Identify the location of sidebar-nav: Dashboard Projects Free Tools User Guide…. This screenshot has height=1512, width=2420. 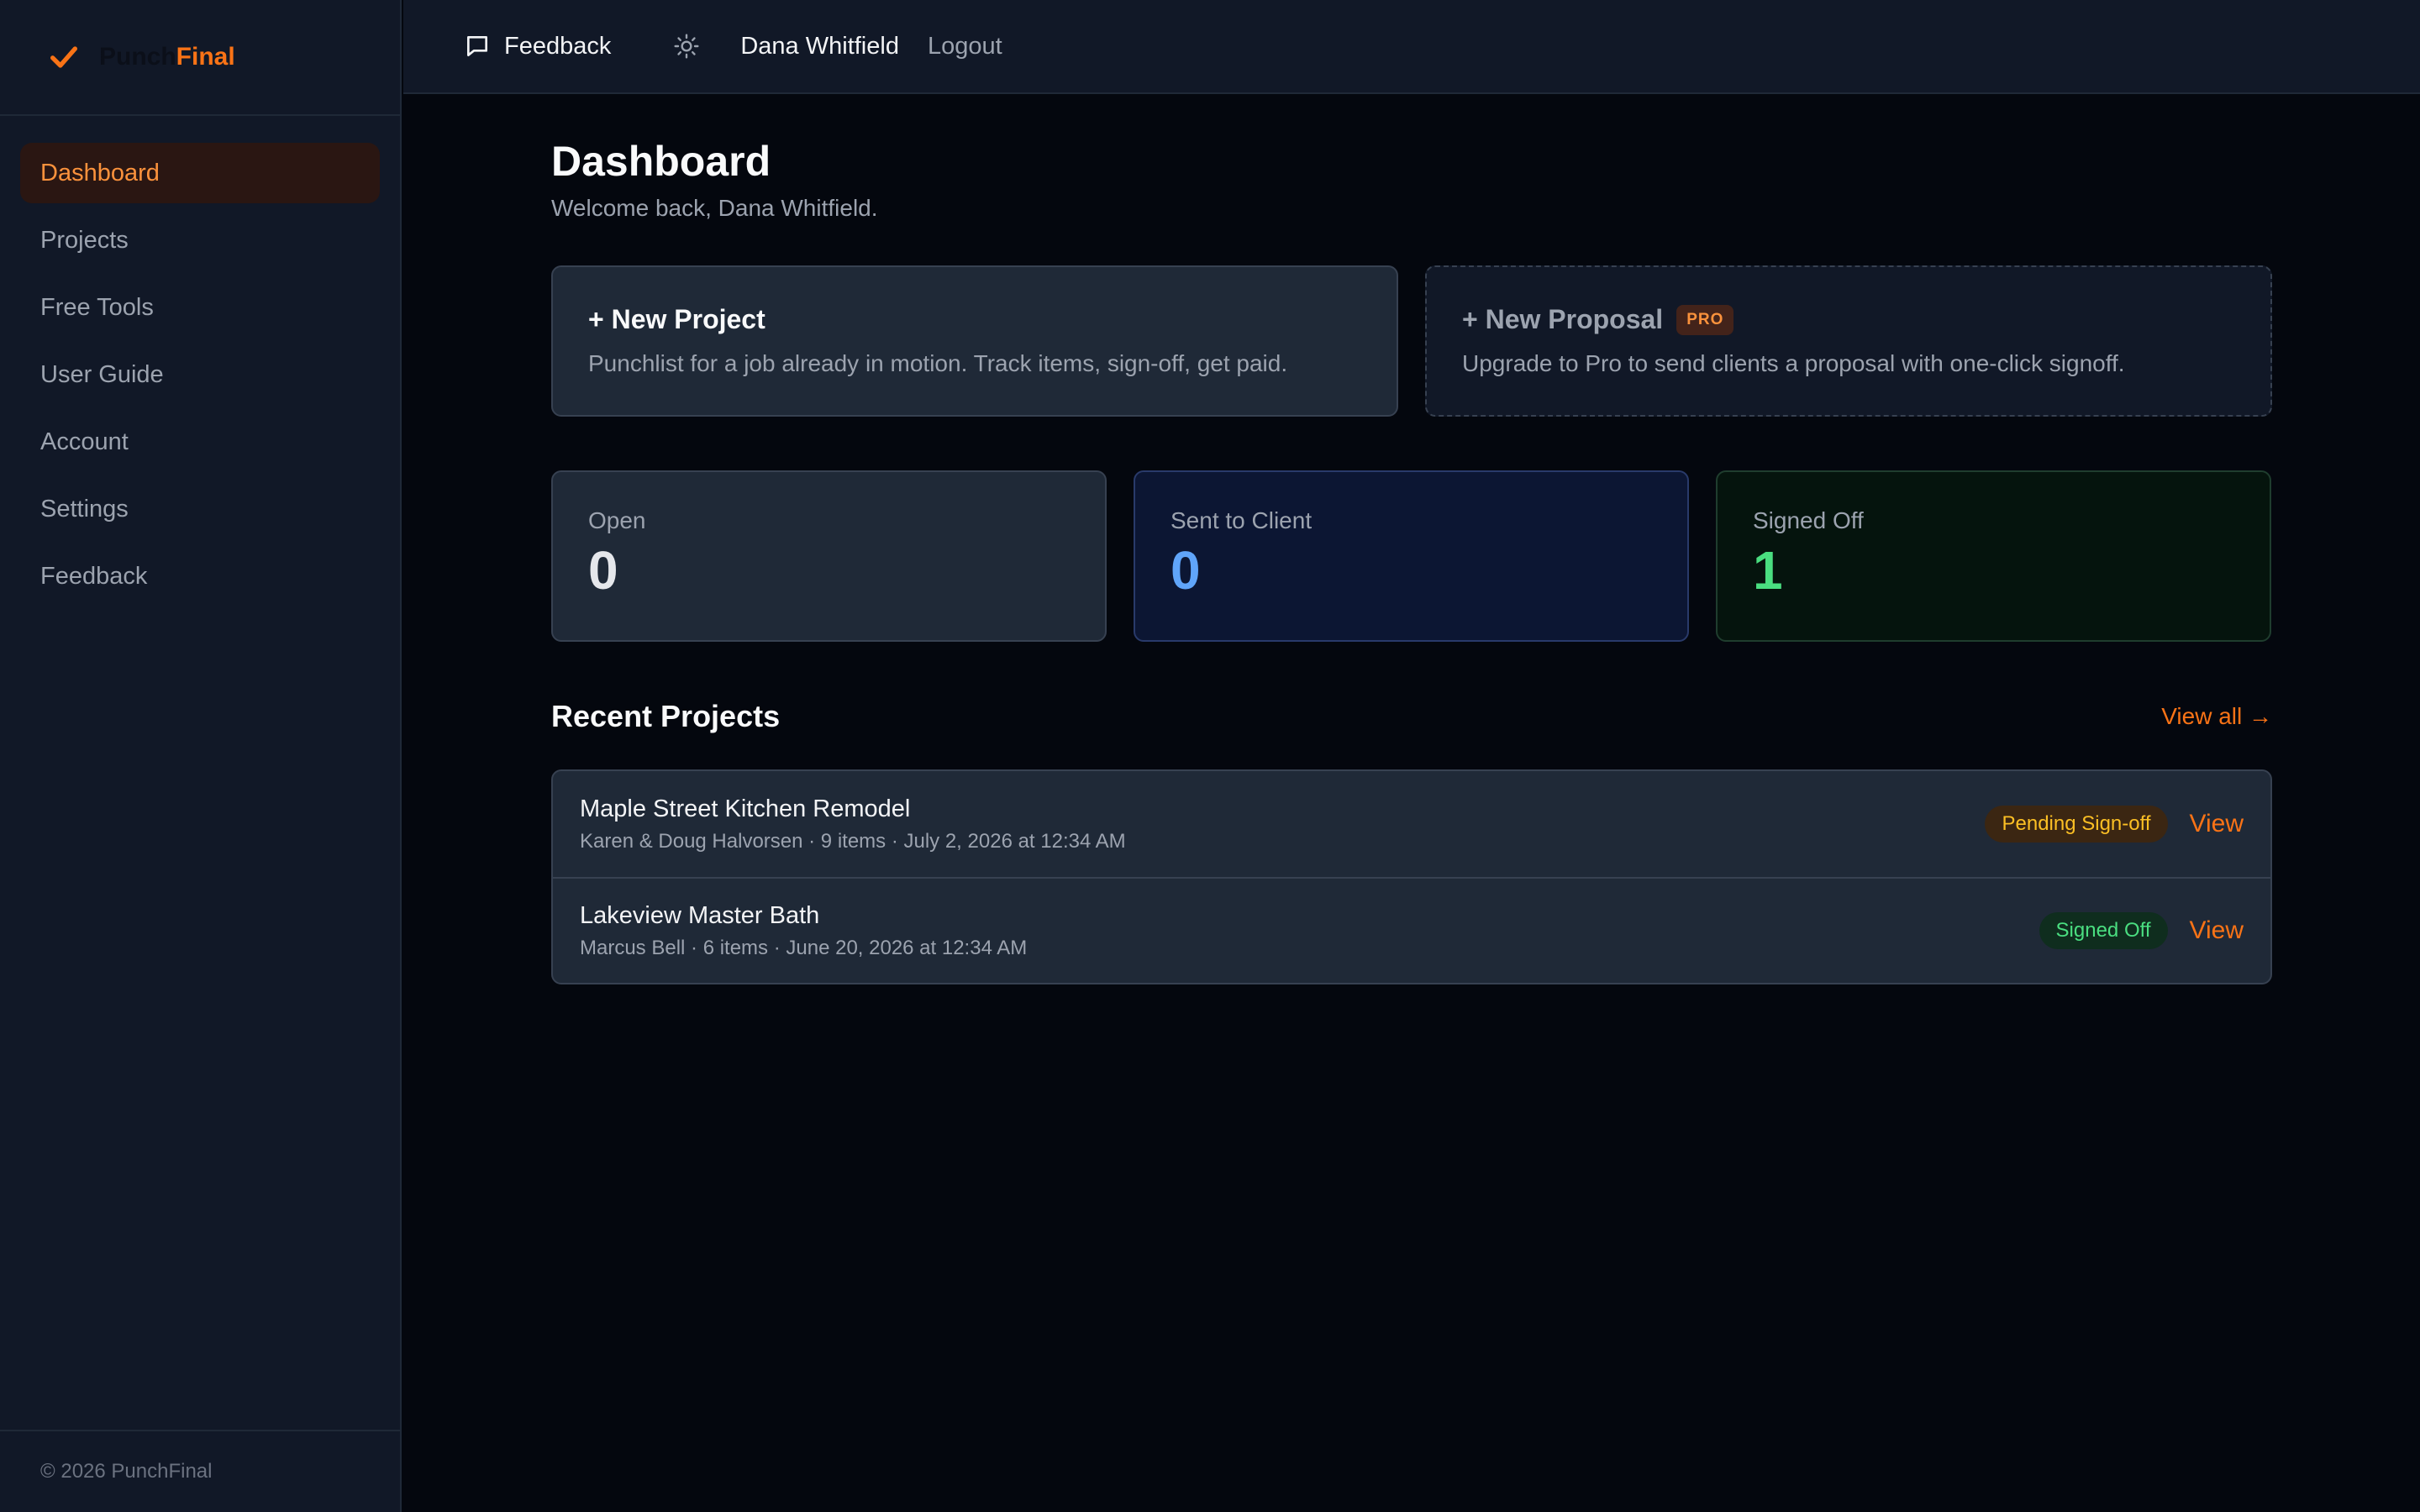
(200, 361).